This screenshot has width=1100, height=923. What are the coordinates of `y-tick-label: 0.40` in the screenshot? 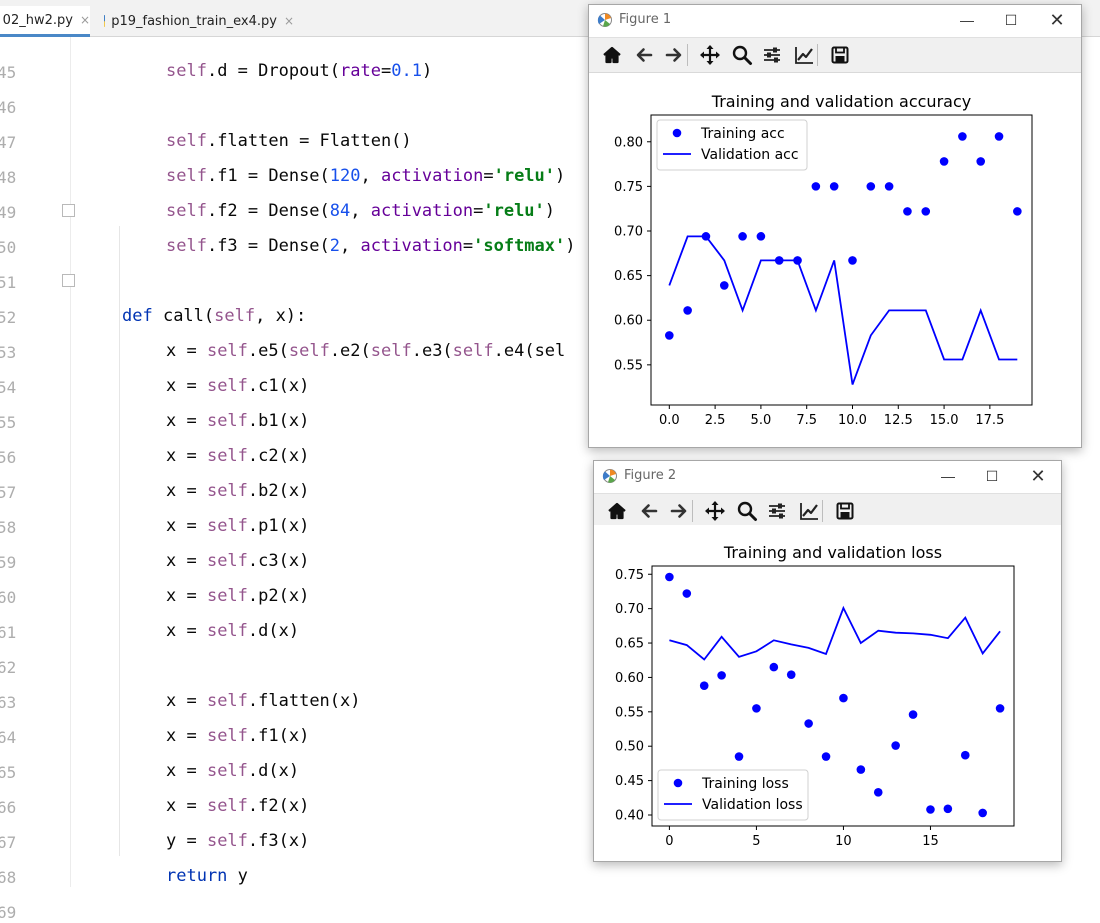 It's located at (629, 815).